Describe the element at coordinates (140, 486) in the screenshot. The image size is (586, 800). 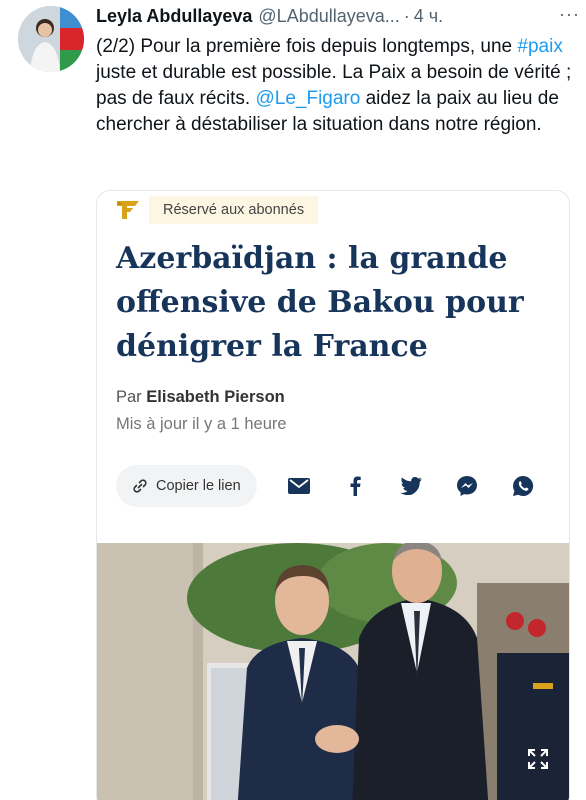
I see `link-icon` at that location.